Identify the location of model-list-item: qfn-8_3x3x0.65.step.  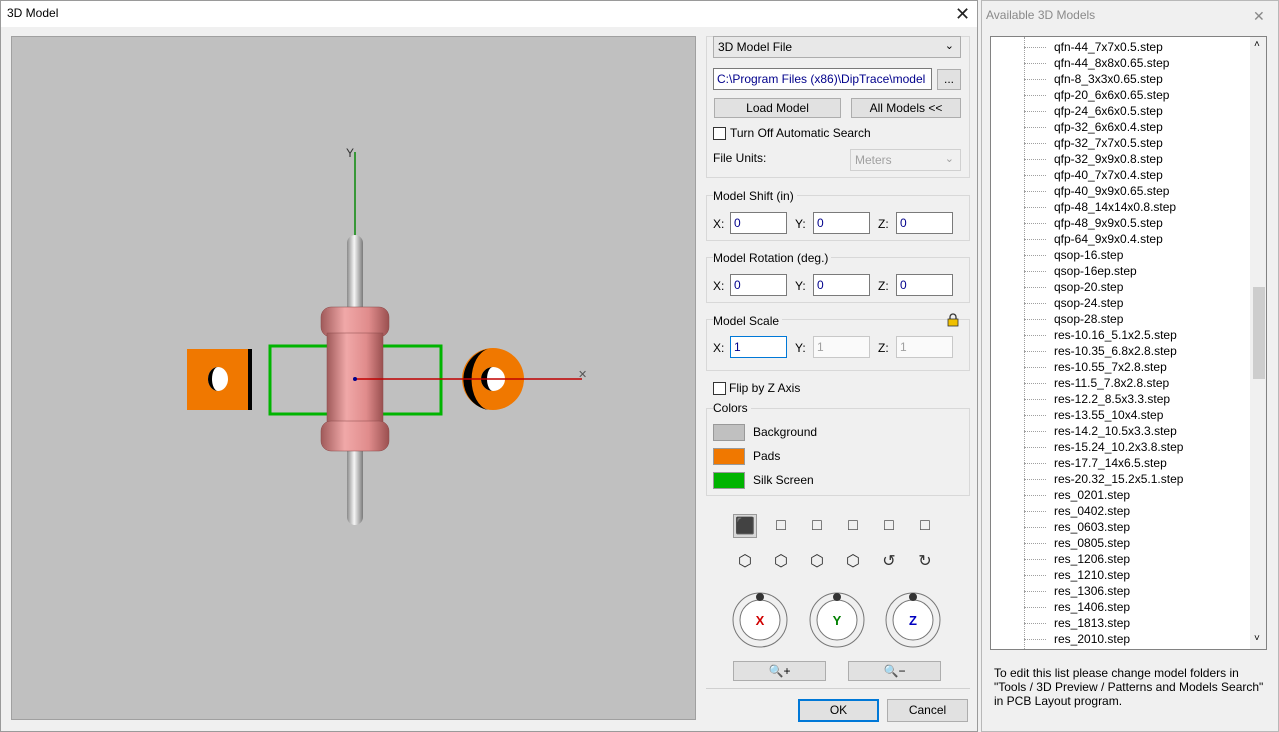
(1108, 79).